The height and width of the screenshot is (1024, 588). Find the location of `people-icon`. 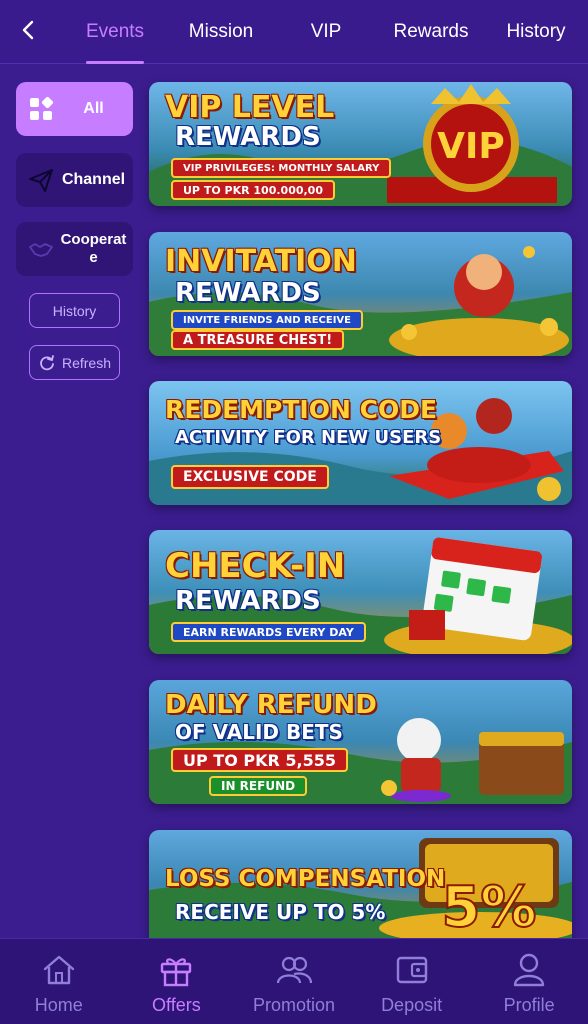

people-icon is located at coordinates (294, 970).